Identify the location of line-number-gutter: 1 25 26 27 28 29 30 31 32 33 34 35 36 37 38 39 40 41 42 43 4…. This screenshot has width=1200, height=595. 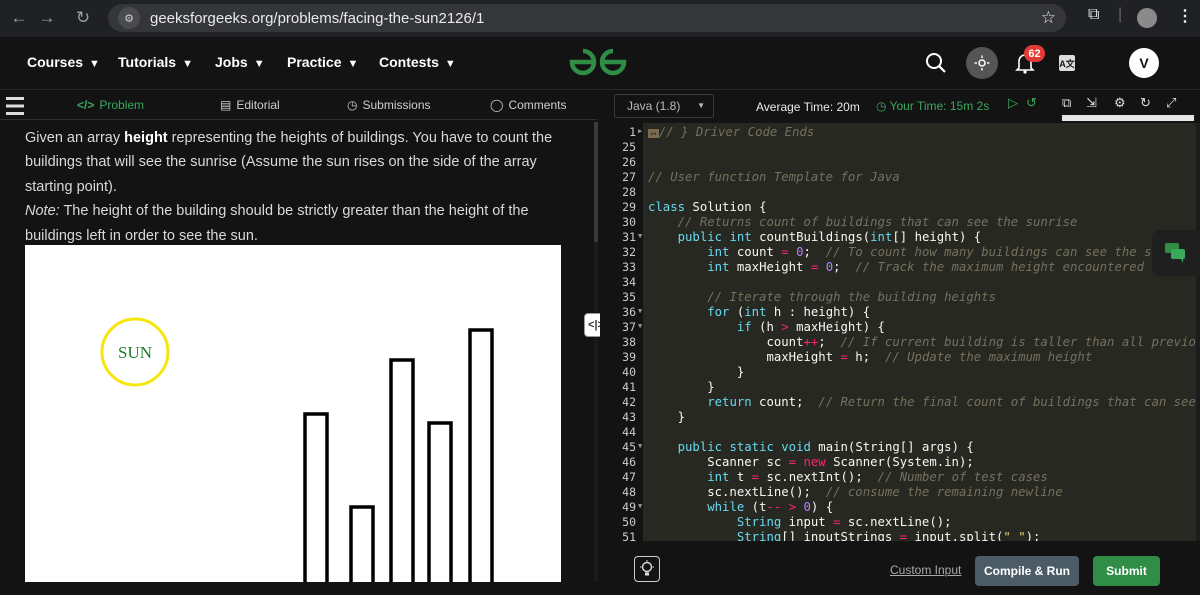
(621, 332).